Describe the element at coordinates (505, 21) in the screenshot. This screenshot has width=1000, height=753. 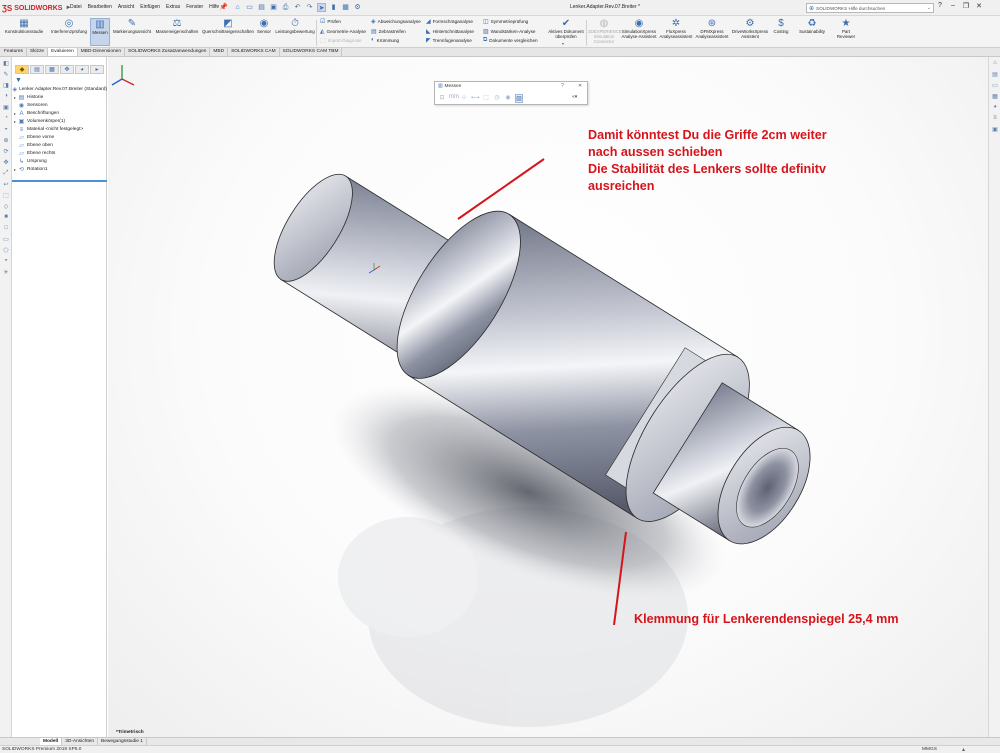
I see `symmetriepruefung-button: ◫ Symmetrieprüfung` at that location.